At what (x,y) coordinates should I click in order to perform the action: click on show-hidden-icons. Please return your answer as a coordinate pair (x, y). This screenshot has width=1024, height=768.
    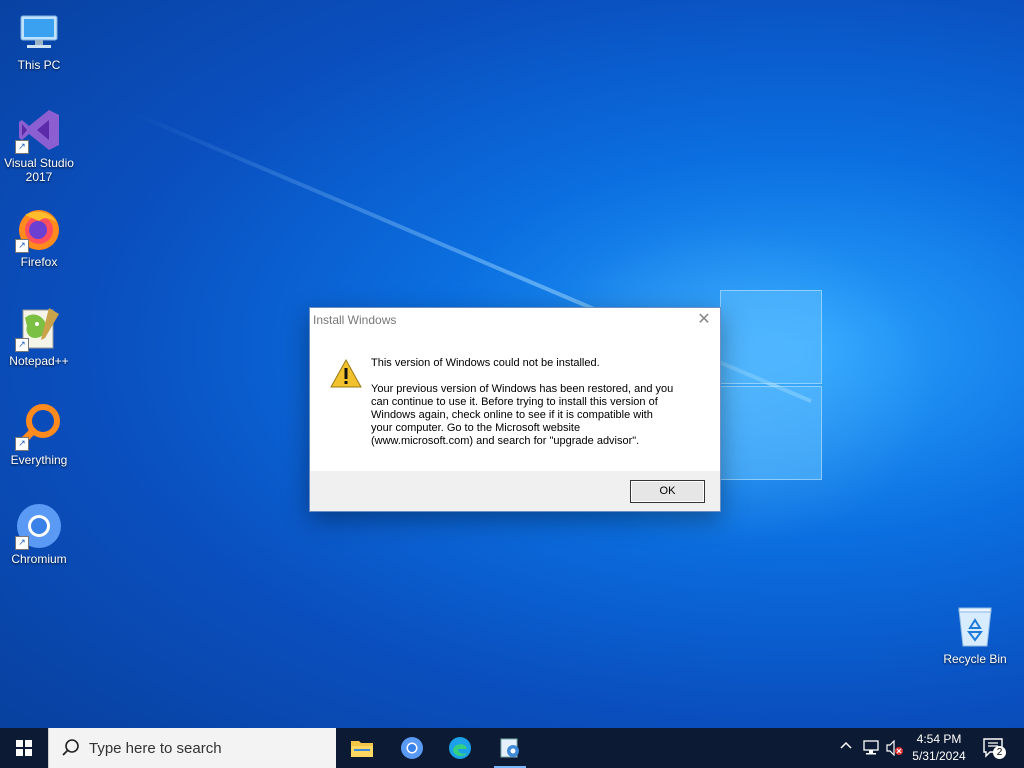
    Looking at the image, I should click on (846, 748).